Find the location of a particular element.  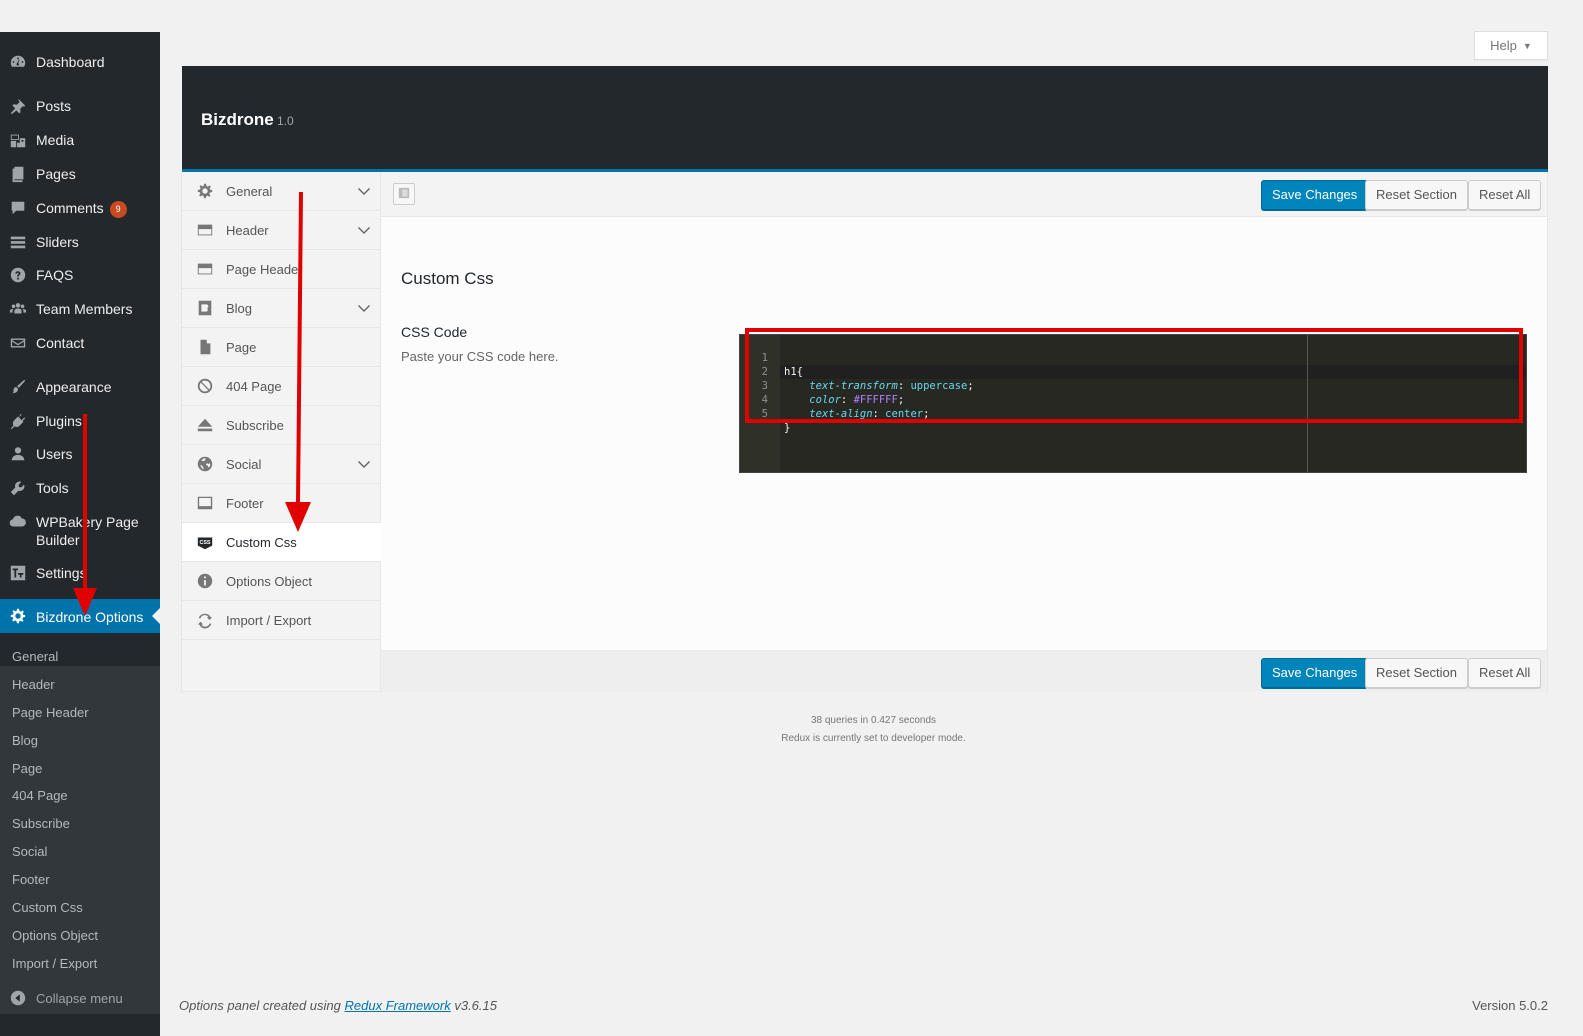

section-title: Custom Css is located at coordinates (447, 278).